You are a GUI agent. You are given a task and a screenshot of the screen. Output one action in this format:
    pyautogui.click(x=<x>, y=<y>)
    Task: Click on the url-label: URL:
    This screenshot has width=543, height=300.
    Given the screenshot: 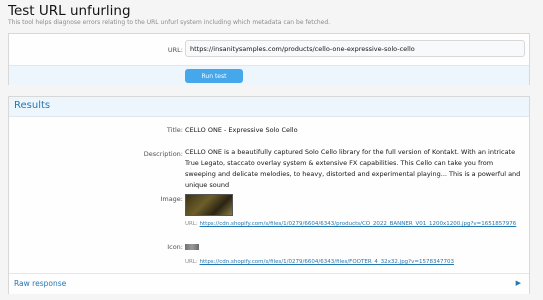 What is the action you would take?
    pyautogui.click(x=175, y=50)
    